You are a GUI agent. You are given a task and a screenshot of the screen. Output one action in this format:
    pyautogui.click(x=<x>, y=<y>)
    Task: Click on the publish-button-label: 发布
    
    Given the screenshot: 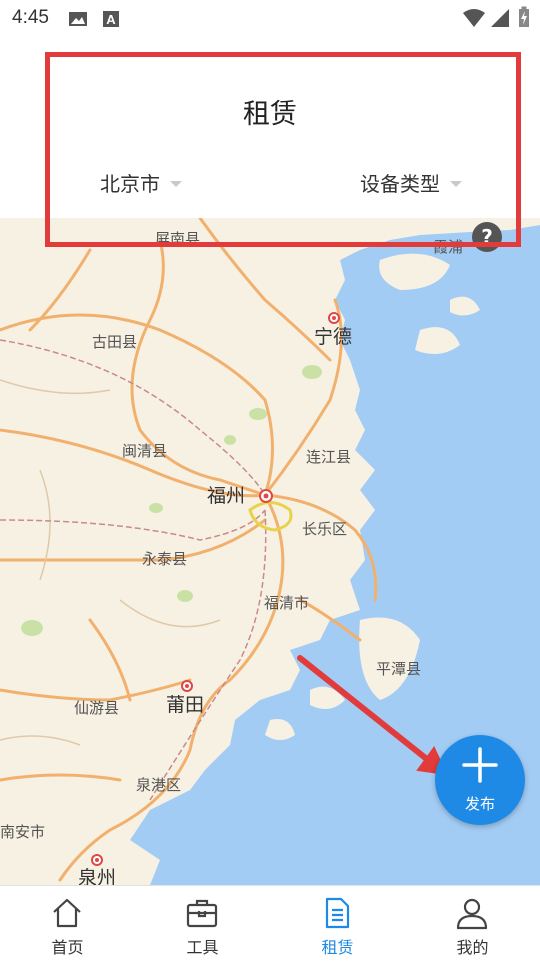 What is the action you would take?
    pyautogui.click(x=479, y=804)
    